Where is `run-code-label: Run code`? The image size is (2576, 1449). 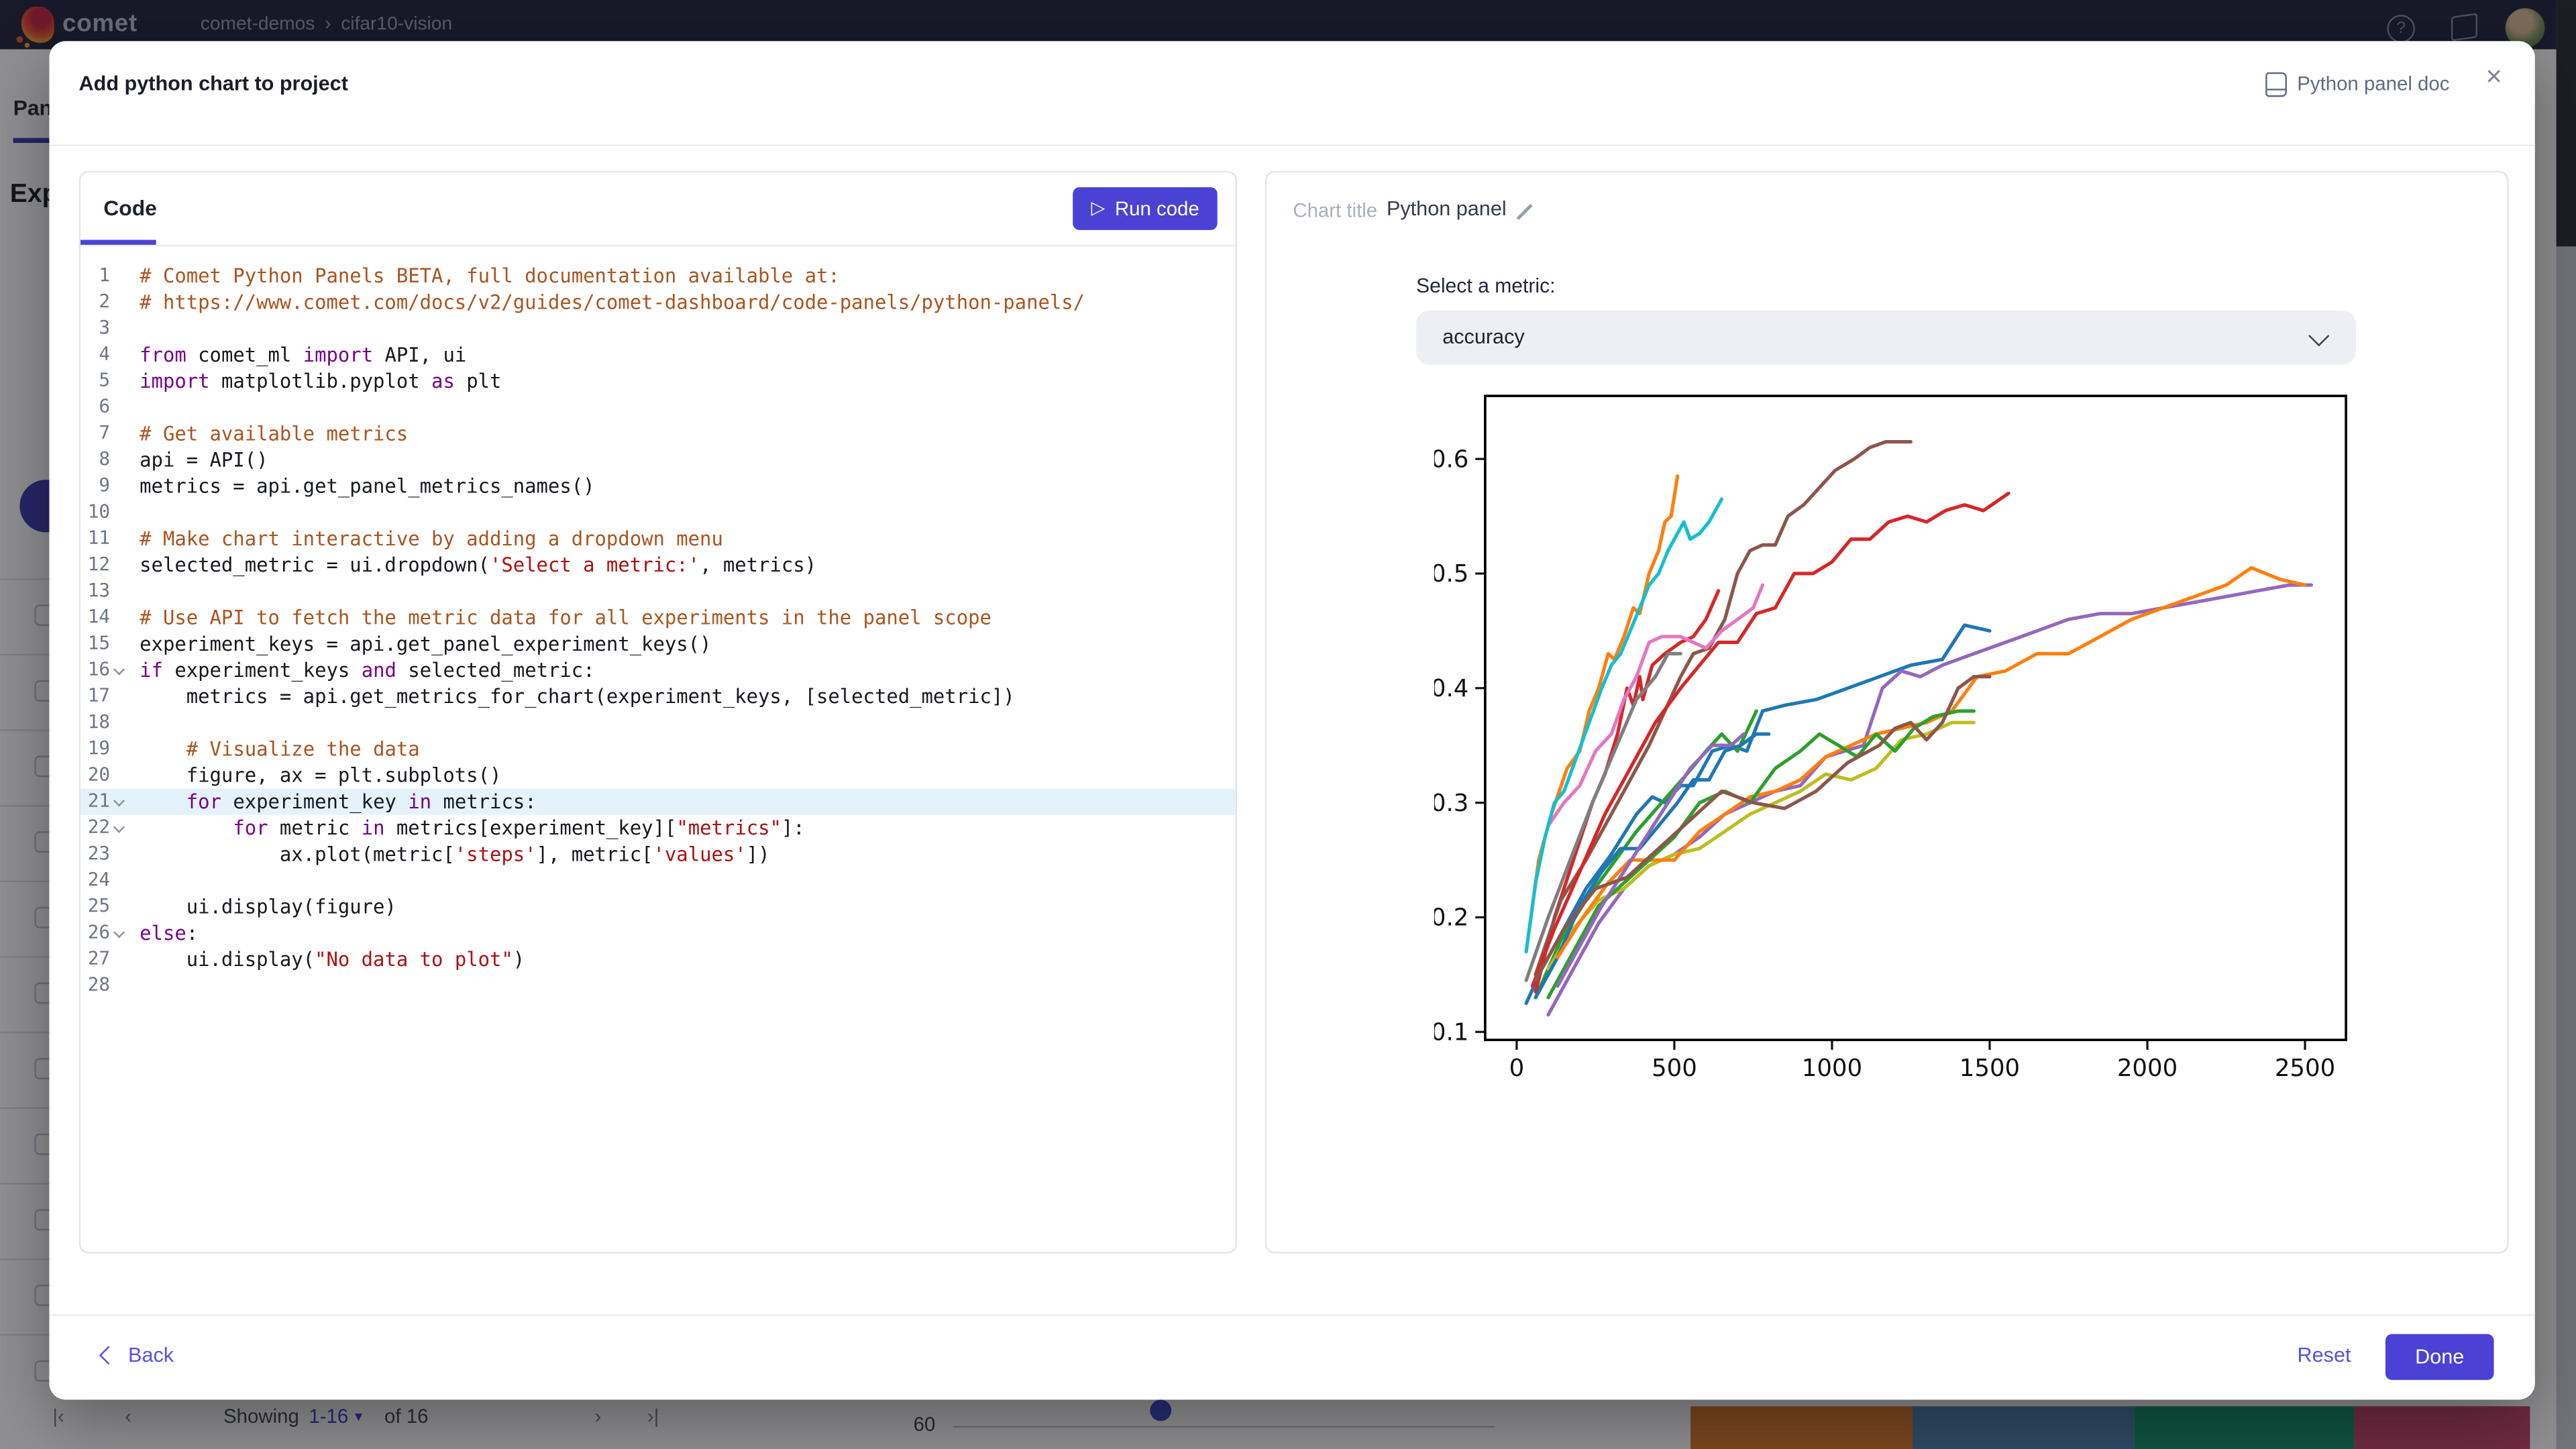
run-code-label: Run code is located at coordinates (1156, 209).